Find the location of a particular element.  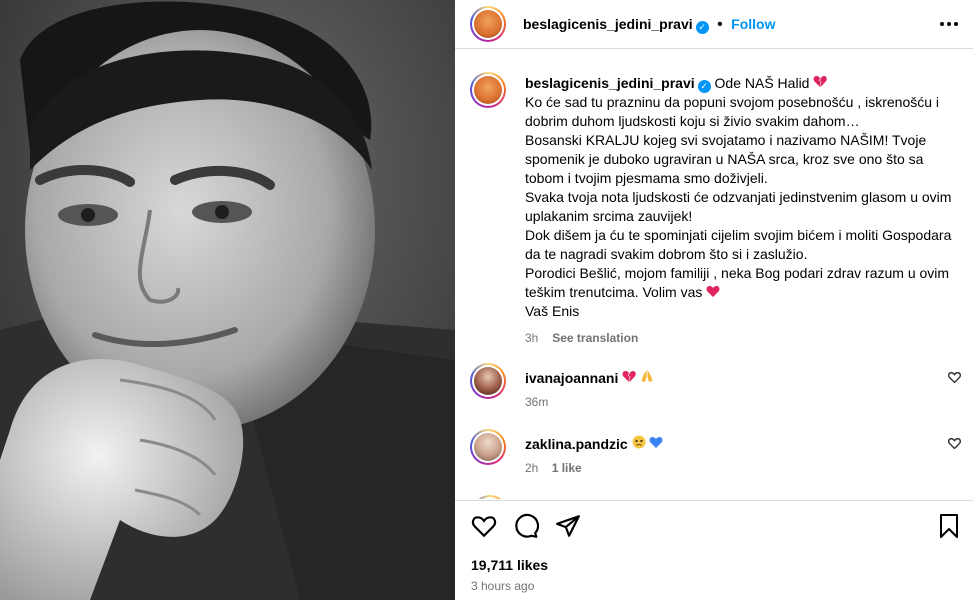

author-avatar is located at coordinates (488, 24).